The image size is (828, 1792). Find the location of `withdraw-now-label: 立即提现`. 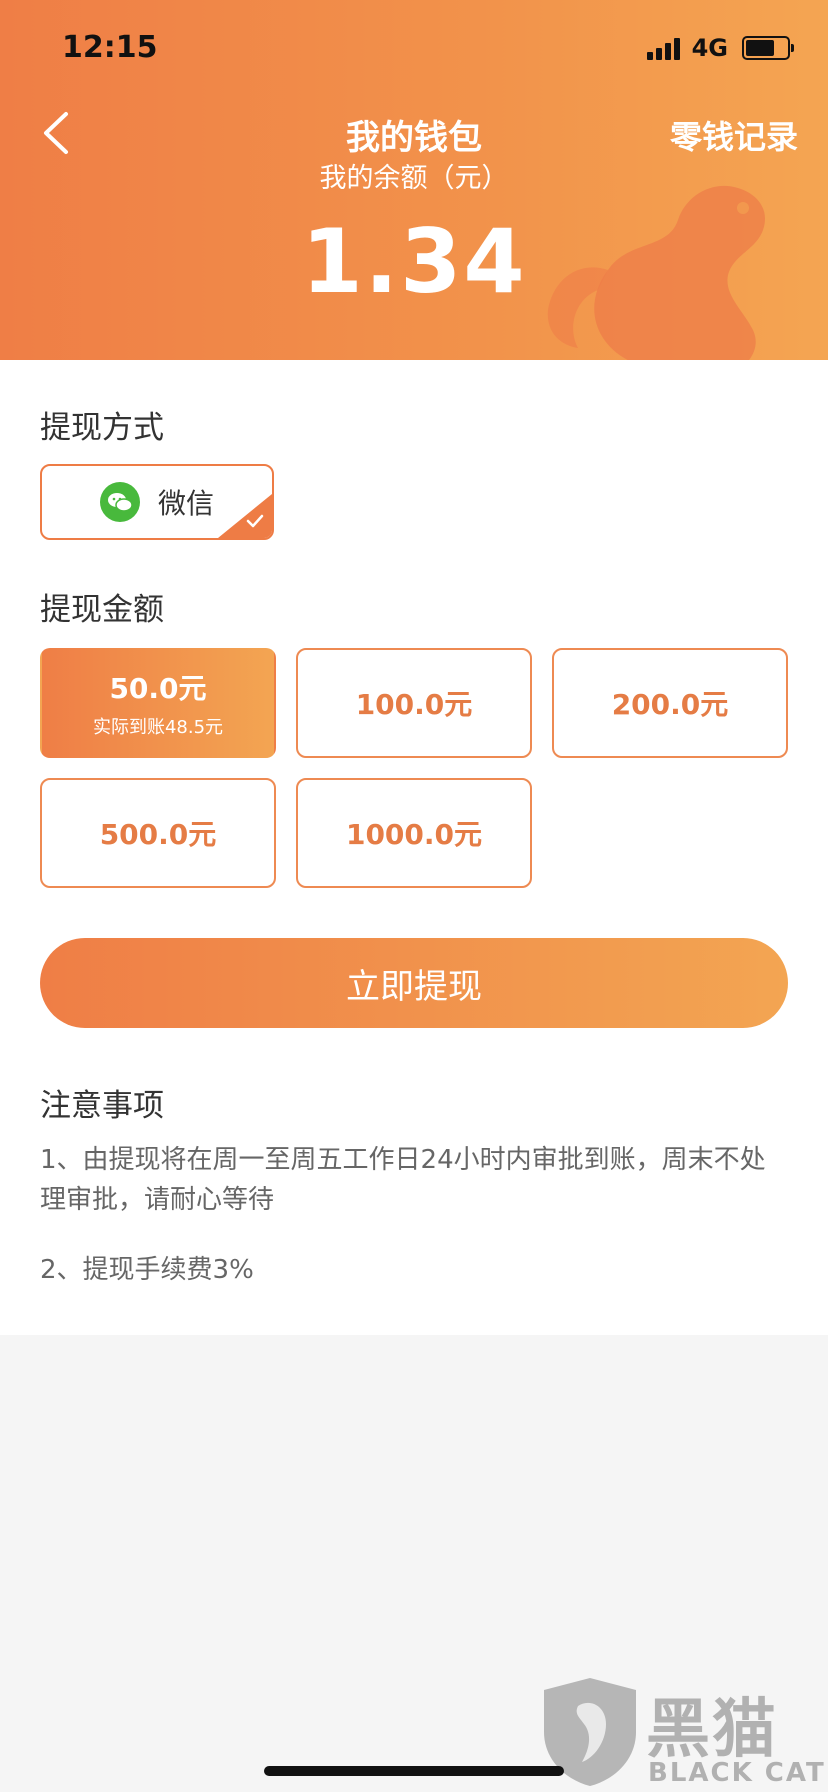

withdraw-now-label: 立即提现 is located at coordinates (414, 986).